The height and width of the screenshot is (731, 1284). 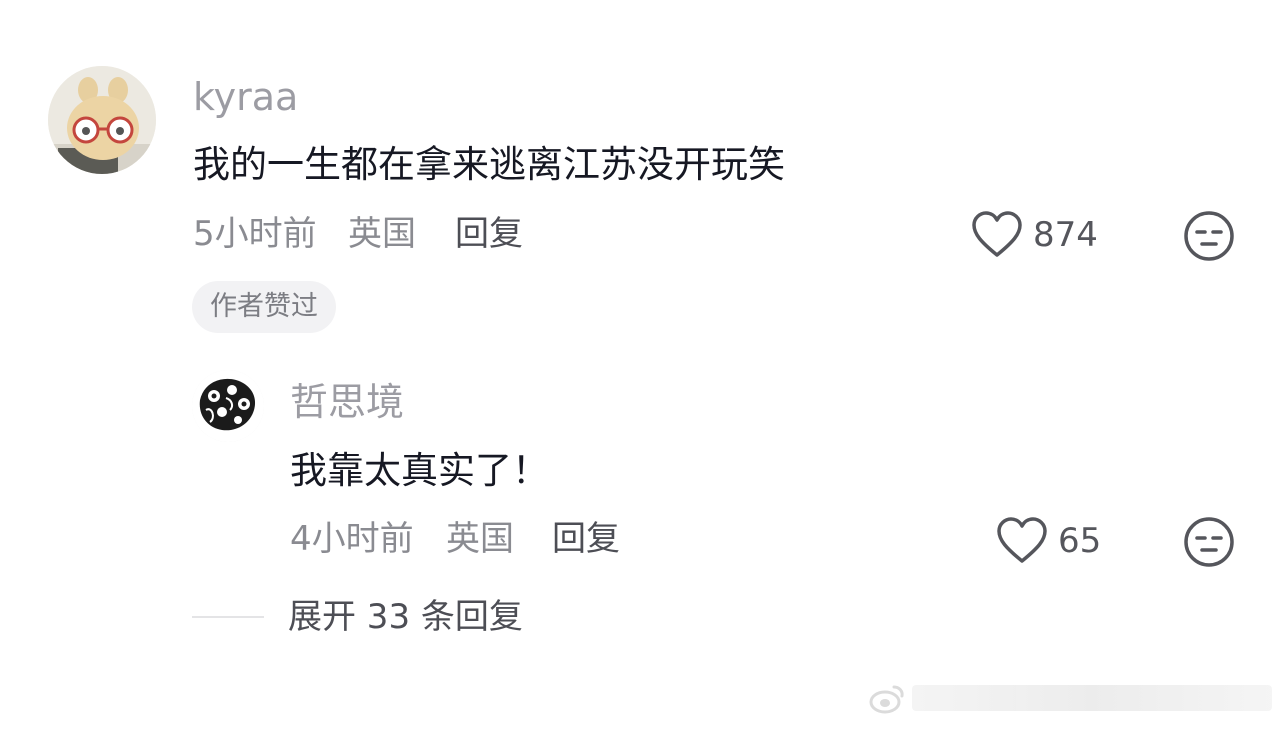 I want to click on avatar-kyraa, so click(x=102, y=120).